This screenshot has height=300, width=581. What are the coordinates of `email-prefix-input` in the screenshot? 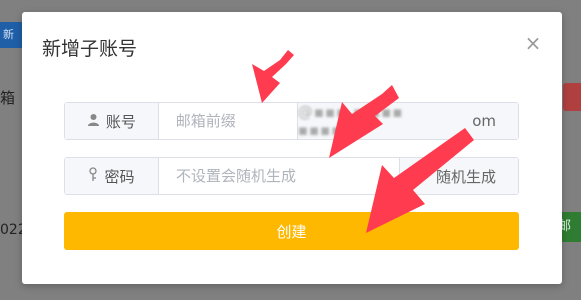 It's located at (227, 121).